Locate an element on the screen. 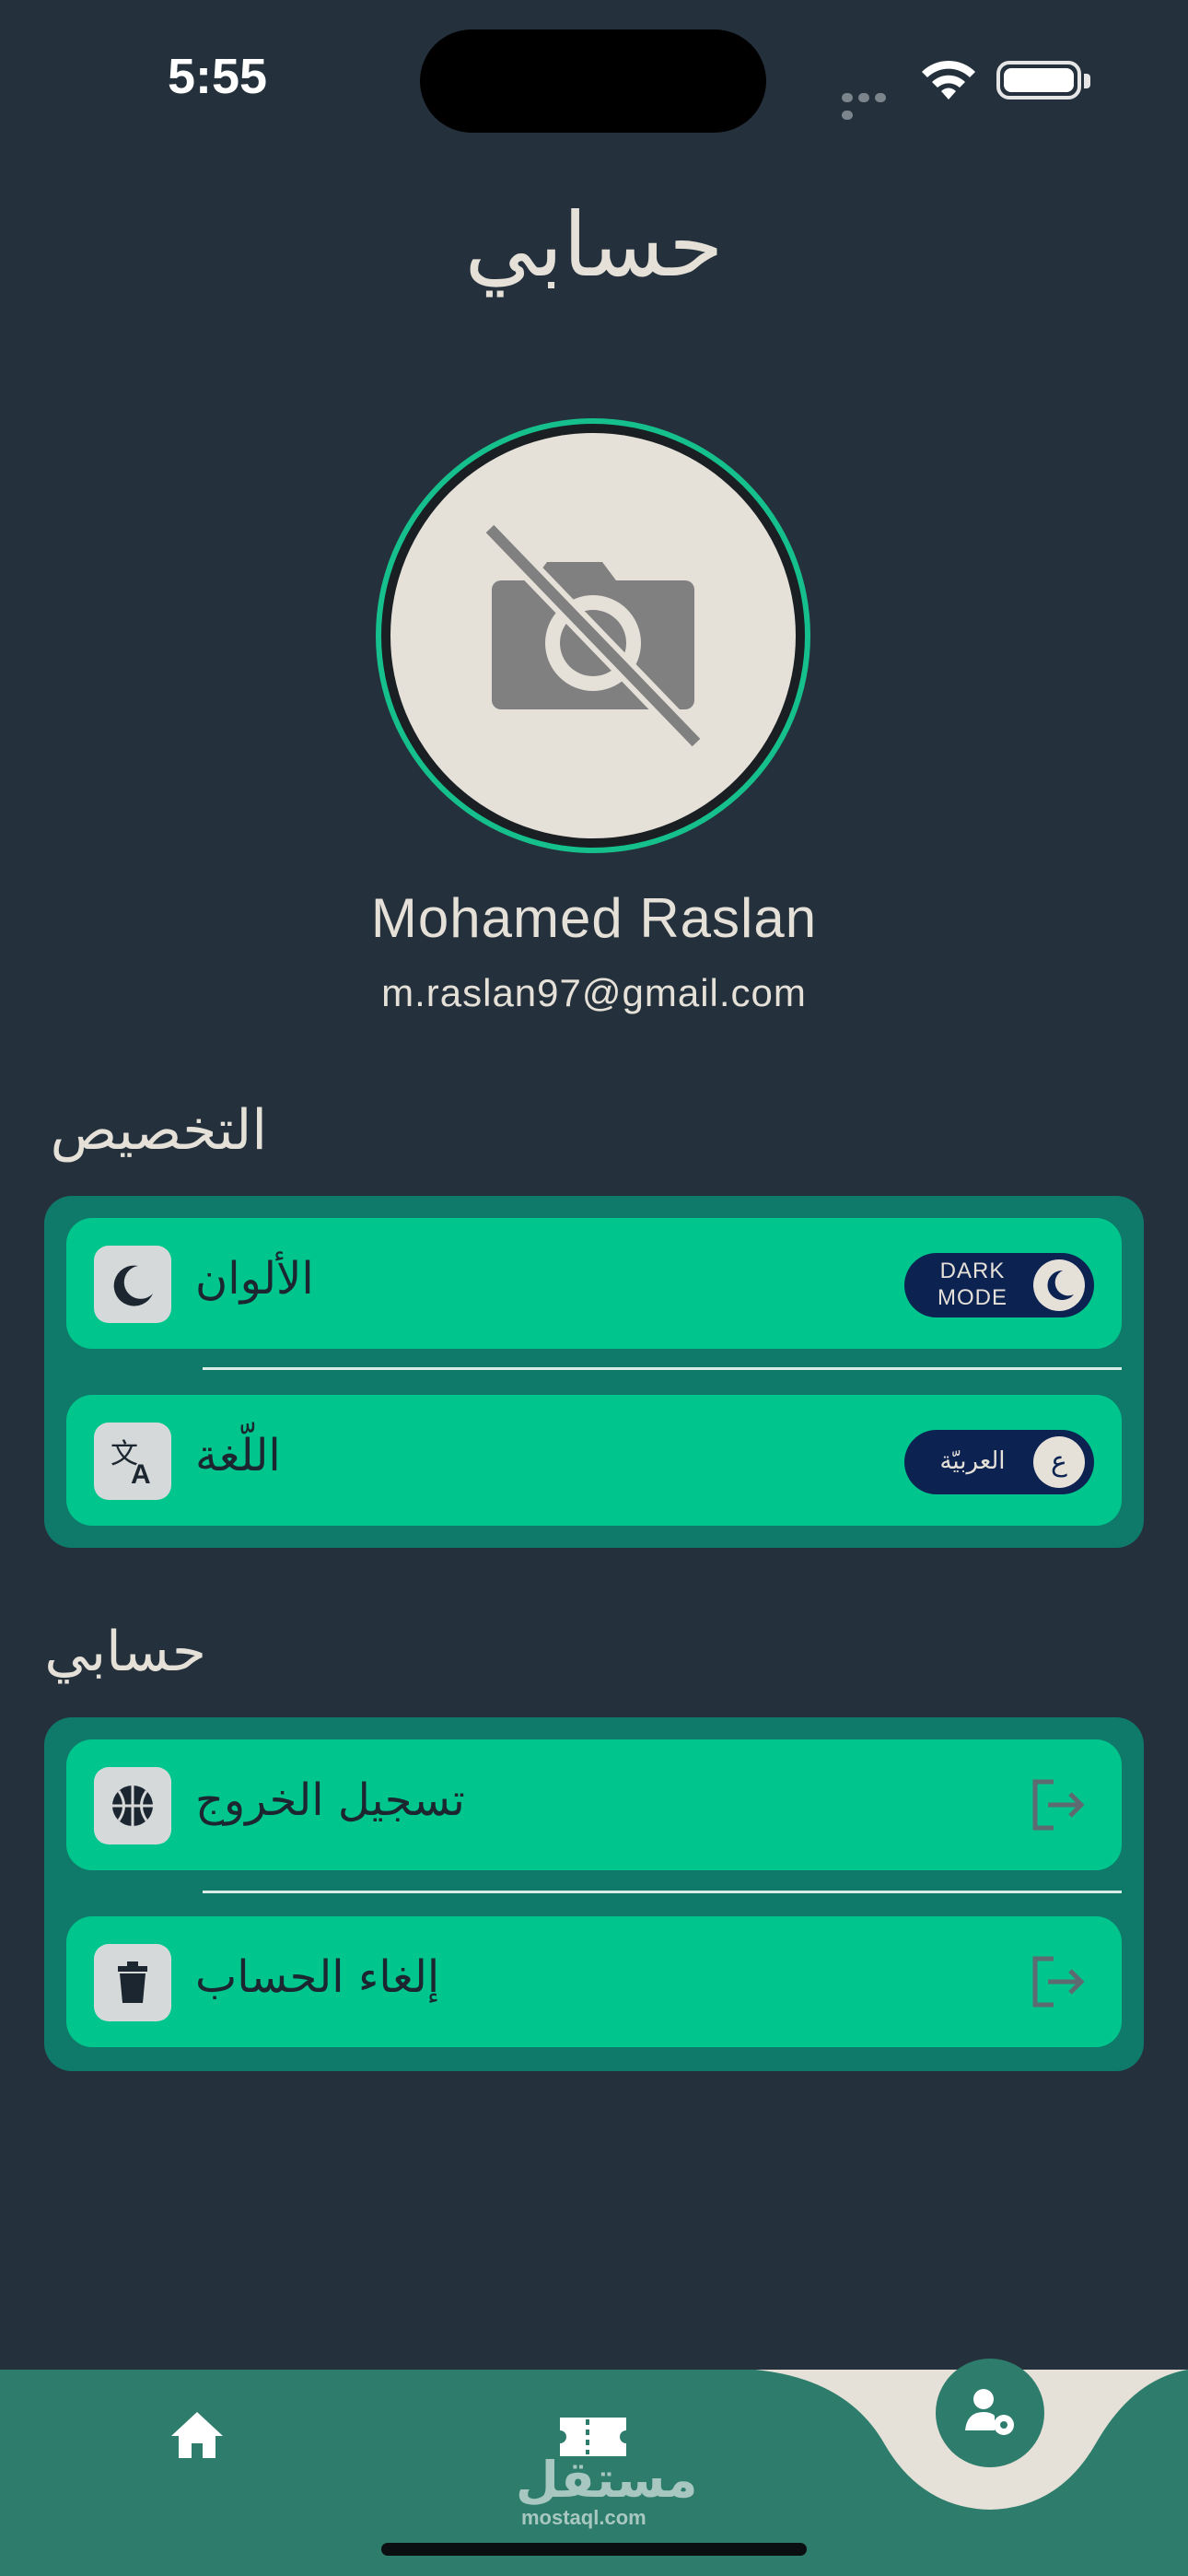 The image size is (1188, 2576). user-settings-icon is located at coordinates (989, 2412).